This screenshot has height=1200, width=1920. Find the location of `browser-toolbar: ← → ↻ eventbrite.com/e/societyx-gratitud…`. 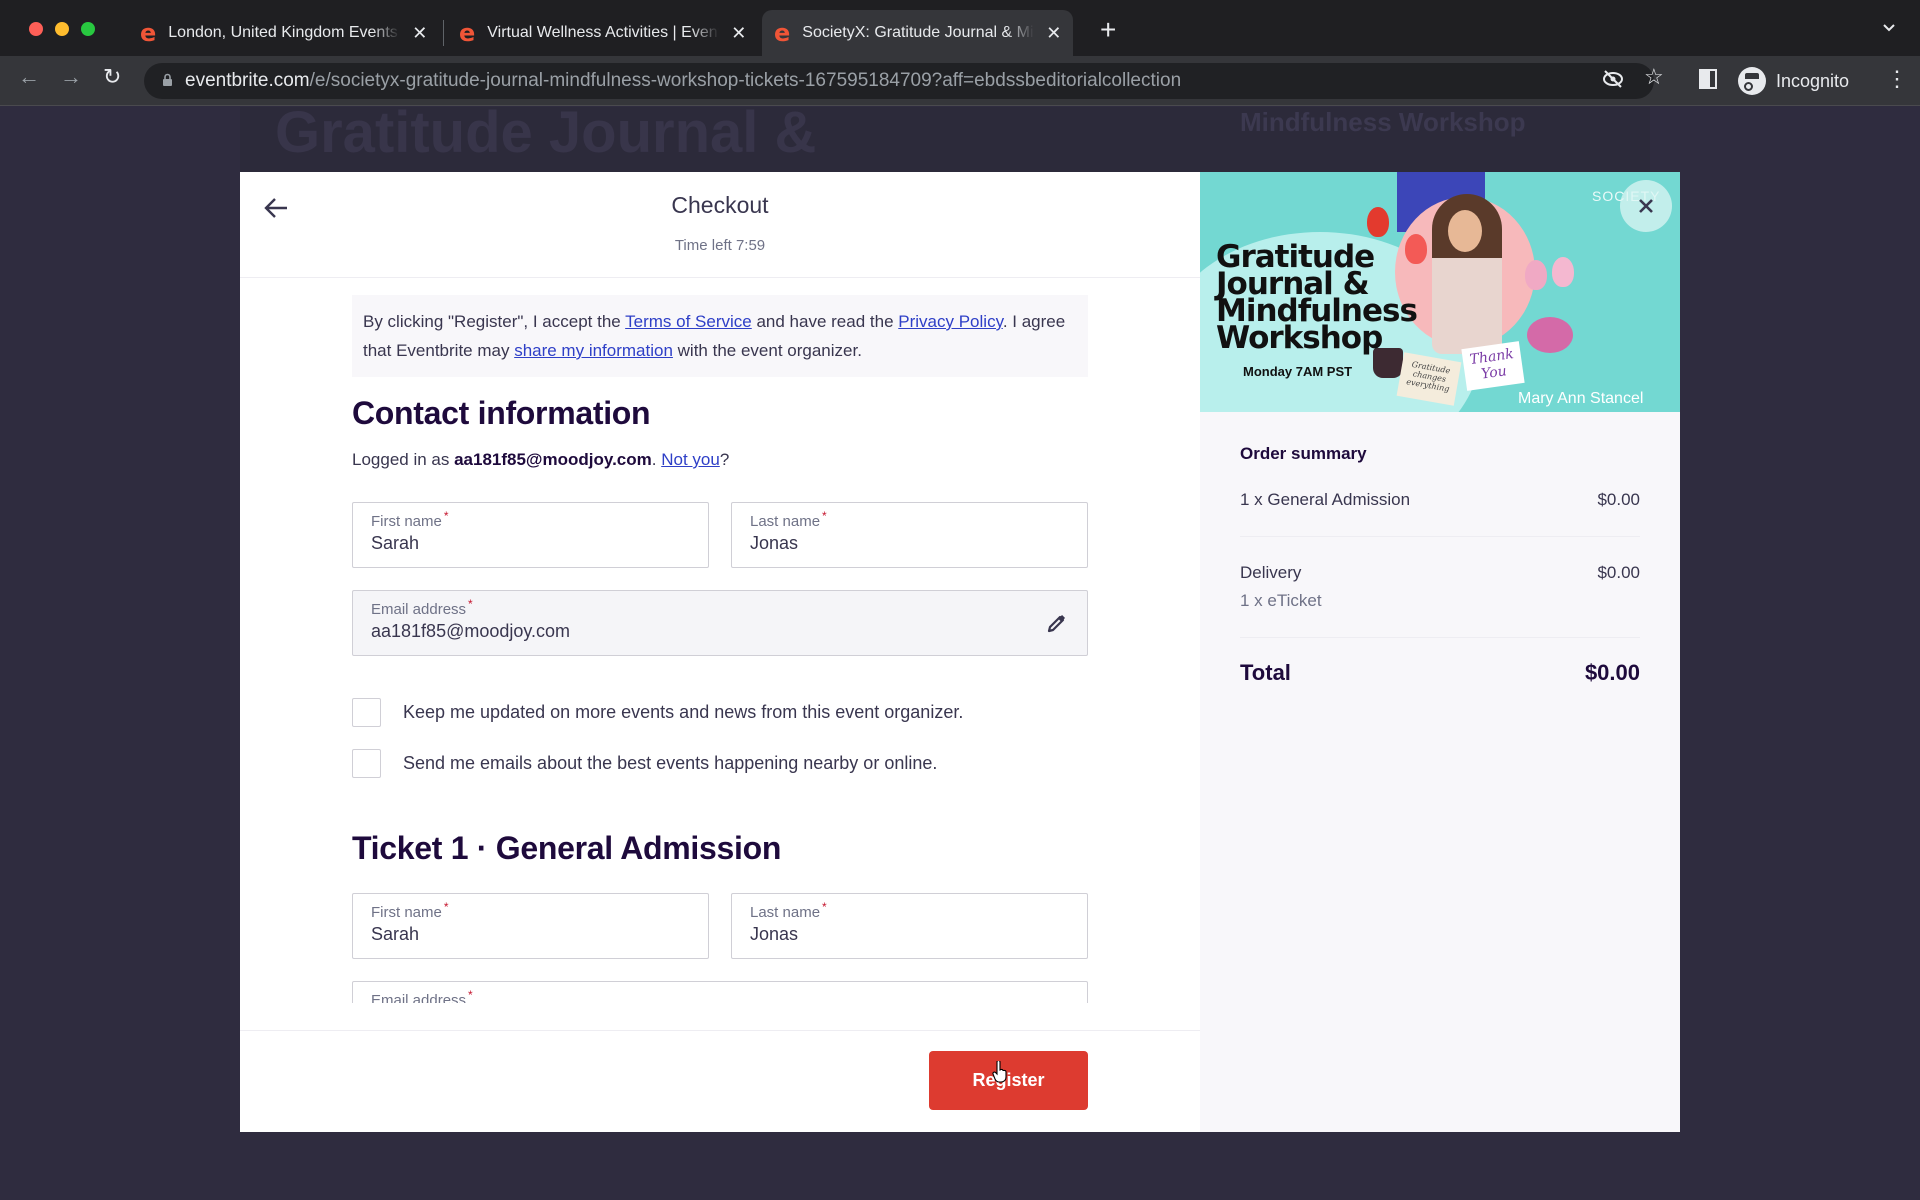

browser-toolbar: ← → ↻ eventbrite.com/e/societyx-gratitud… is located at coordinates (960, 81).